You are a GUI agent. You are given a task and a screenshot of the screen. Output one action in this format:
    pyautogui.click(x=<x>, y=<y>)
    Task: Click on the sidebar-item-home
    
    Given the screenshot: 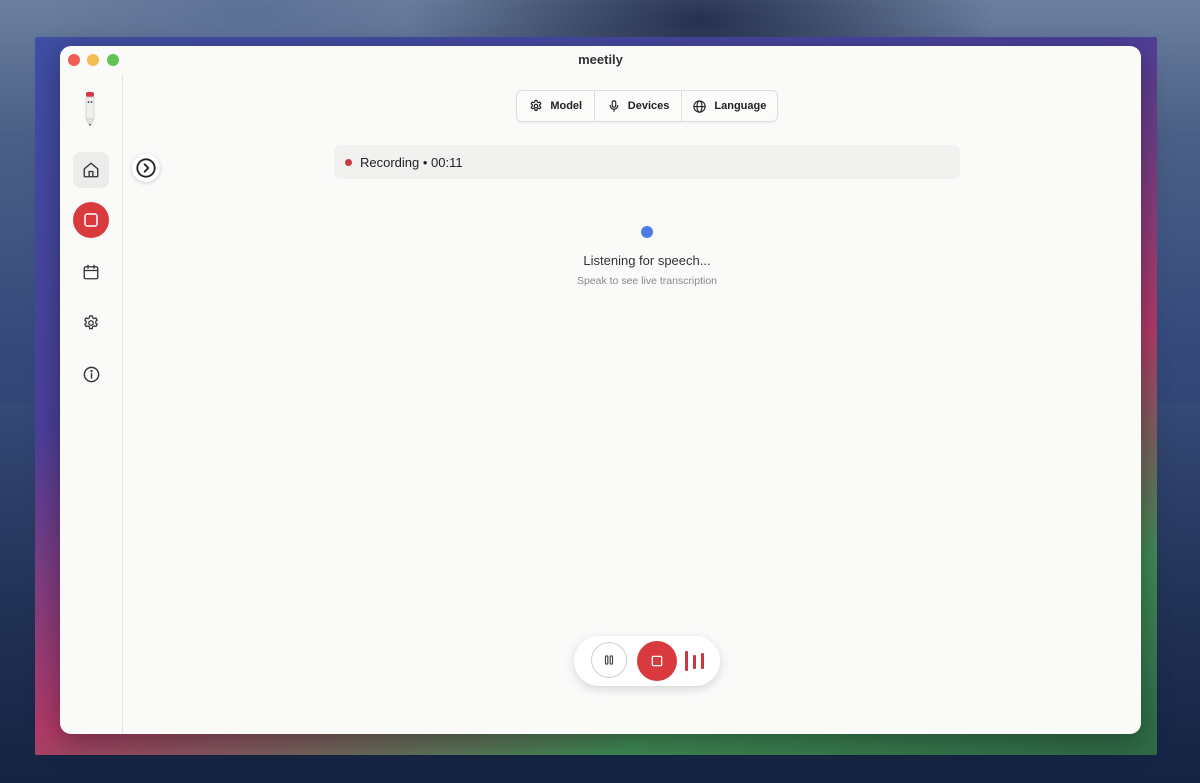 What is the action you would take?
    pyautogui.click(x=91, y=170)
    